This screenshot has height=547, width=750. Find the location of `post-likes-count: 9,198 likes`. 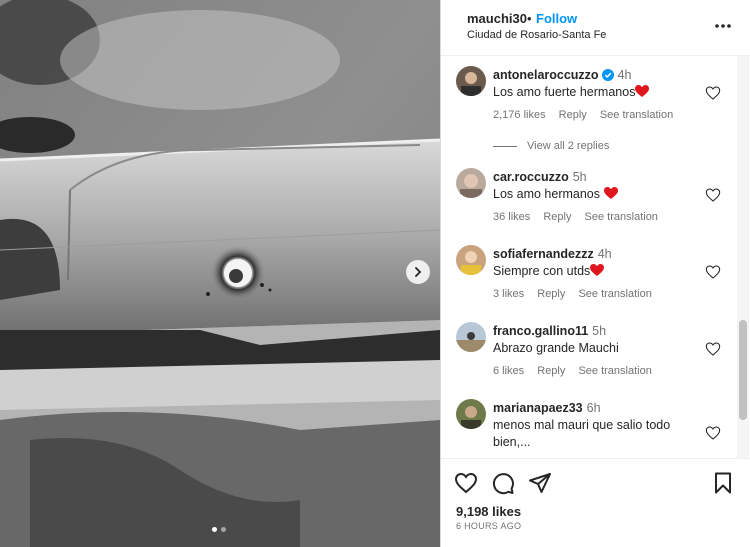

post-likes-count: 9,198 likes is located at coordinates (488, 511).